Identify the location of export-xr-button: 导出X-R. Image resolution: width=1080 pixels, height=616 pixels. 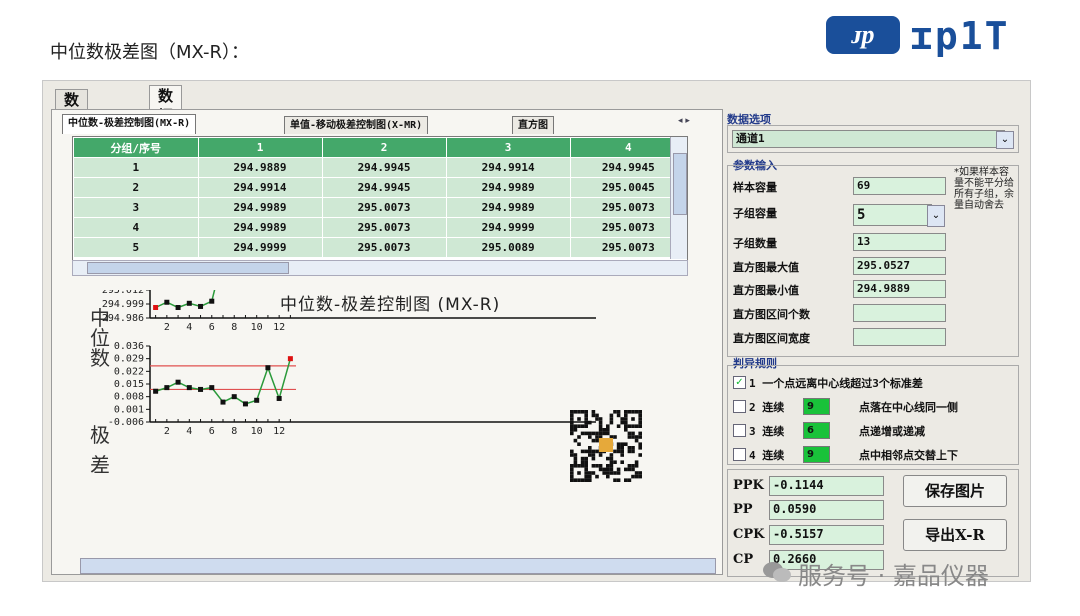
(955, 535).